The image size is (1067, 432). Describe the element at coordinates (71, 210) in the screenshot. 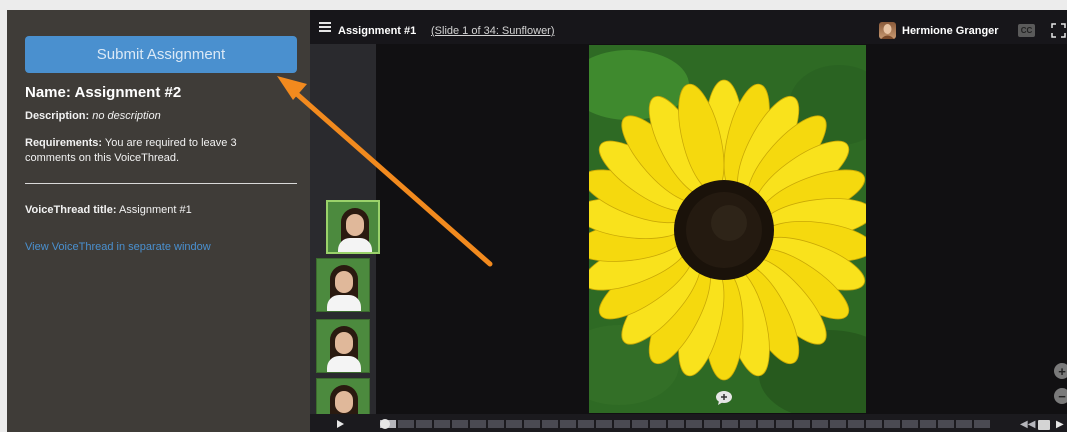

I see `vt-title-label: VoiceThread title:` at that location.